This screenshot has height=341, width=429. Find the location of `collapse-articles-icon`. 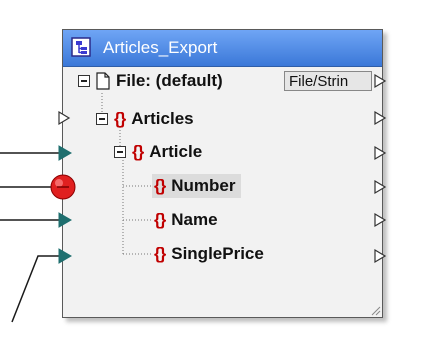

collapse-articles-icon is located at coordinates (102, 119).